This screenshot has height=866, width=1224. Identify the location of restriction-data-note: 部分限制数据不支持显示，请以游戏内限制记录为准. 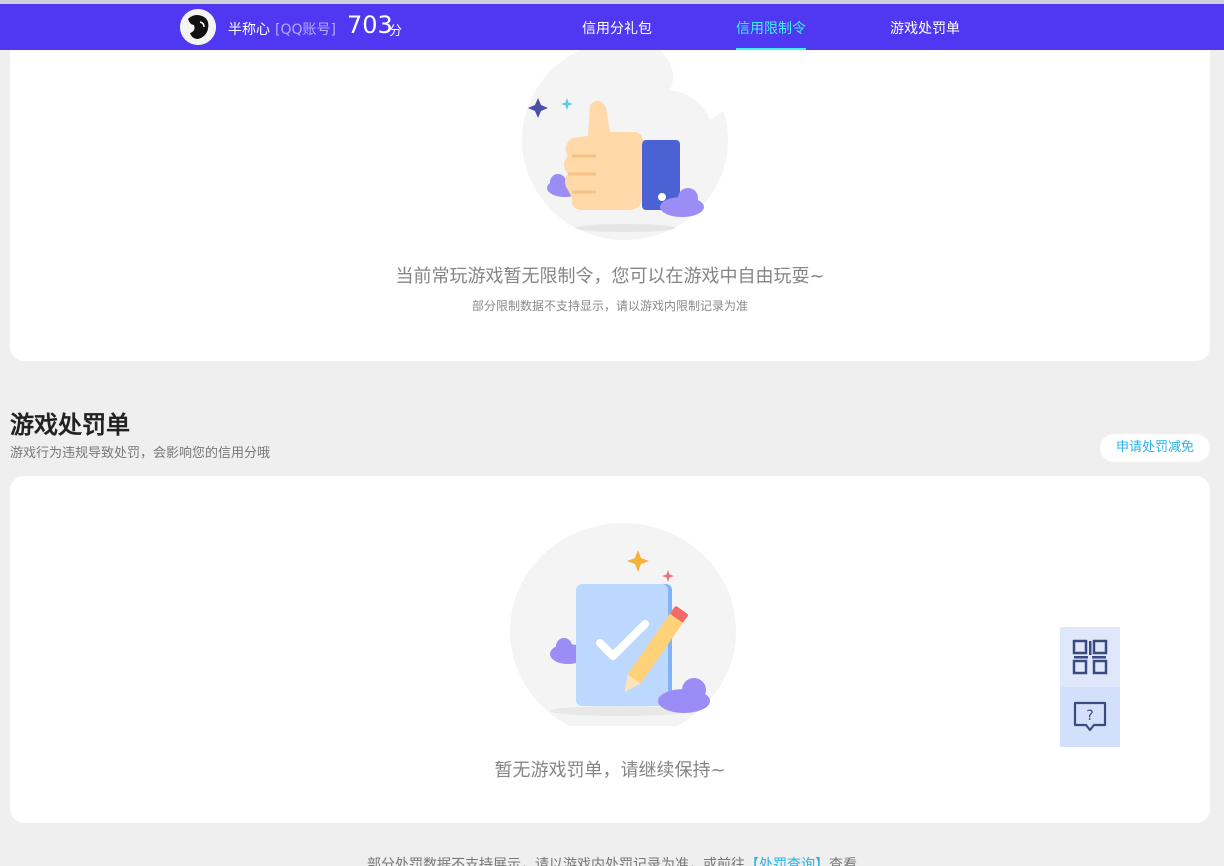
(609, 306).